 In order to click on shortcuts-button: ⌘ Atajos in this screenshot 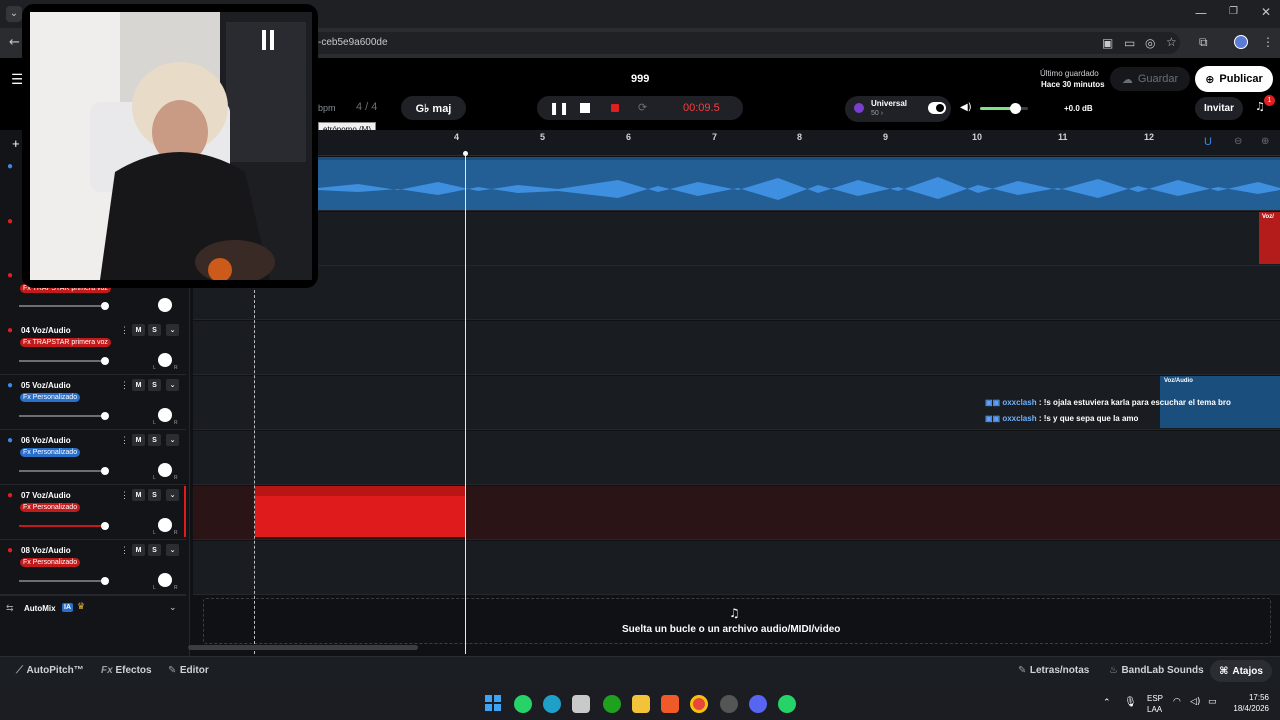, I will do `click(1241, 671)`.